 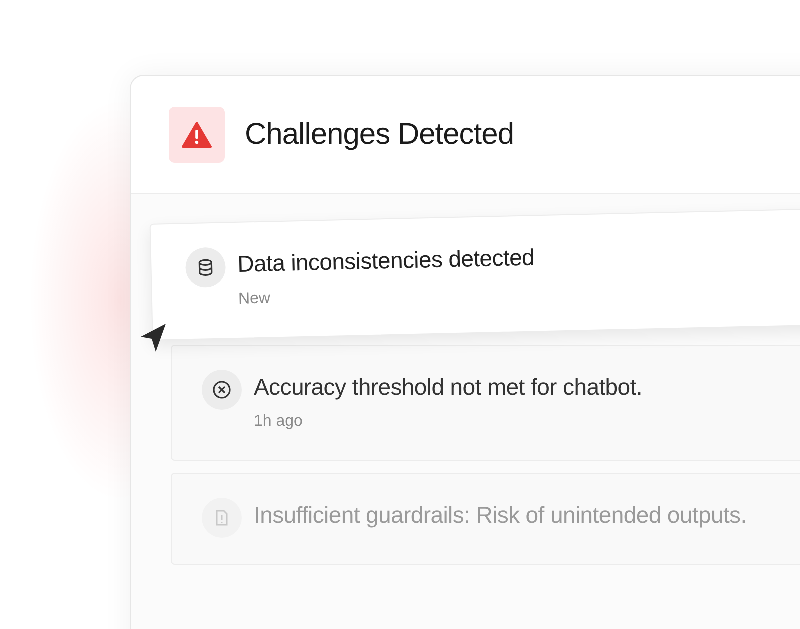 I want to click on item-title: Insufficient guardrails: Risk of unintended outputs., so click(x=500, y=515).